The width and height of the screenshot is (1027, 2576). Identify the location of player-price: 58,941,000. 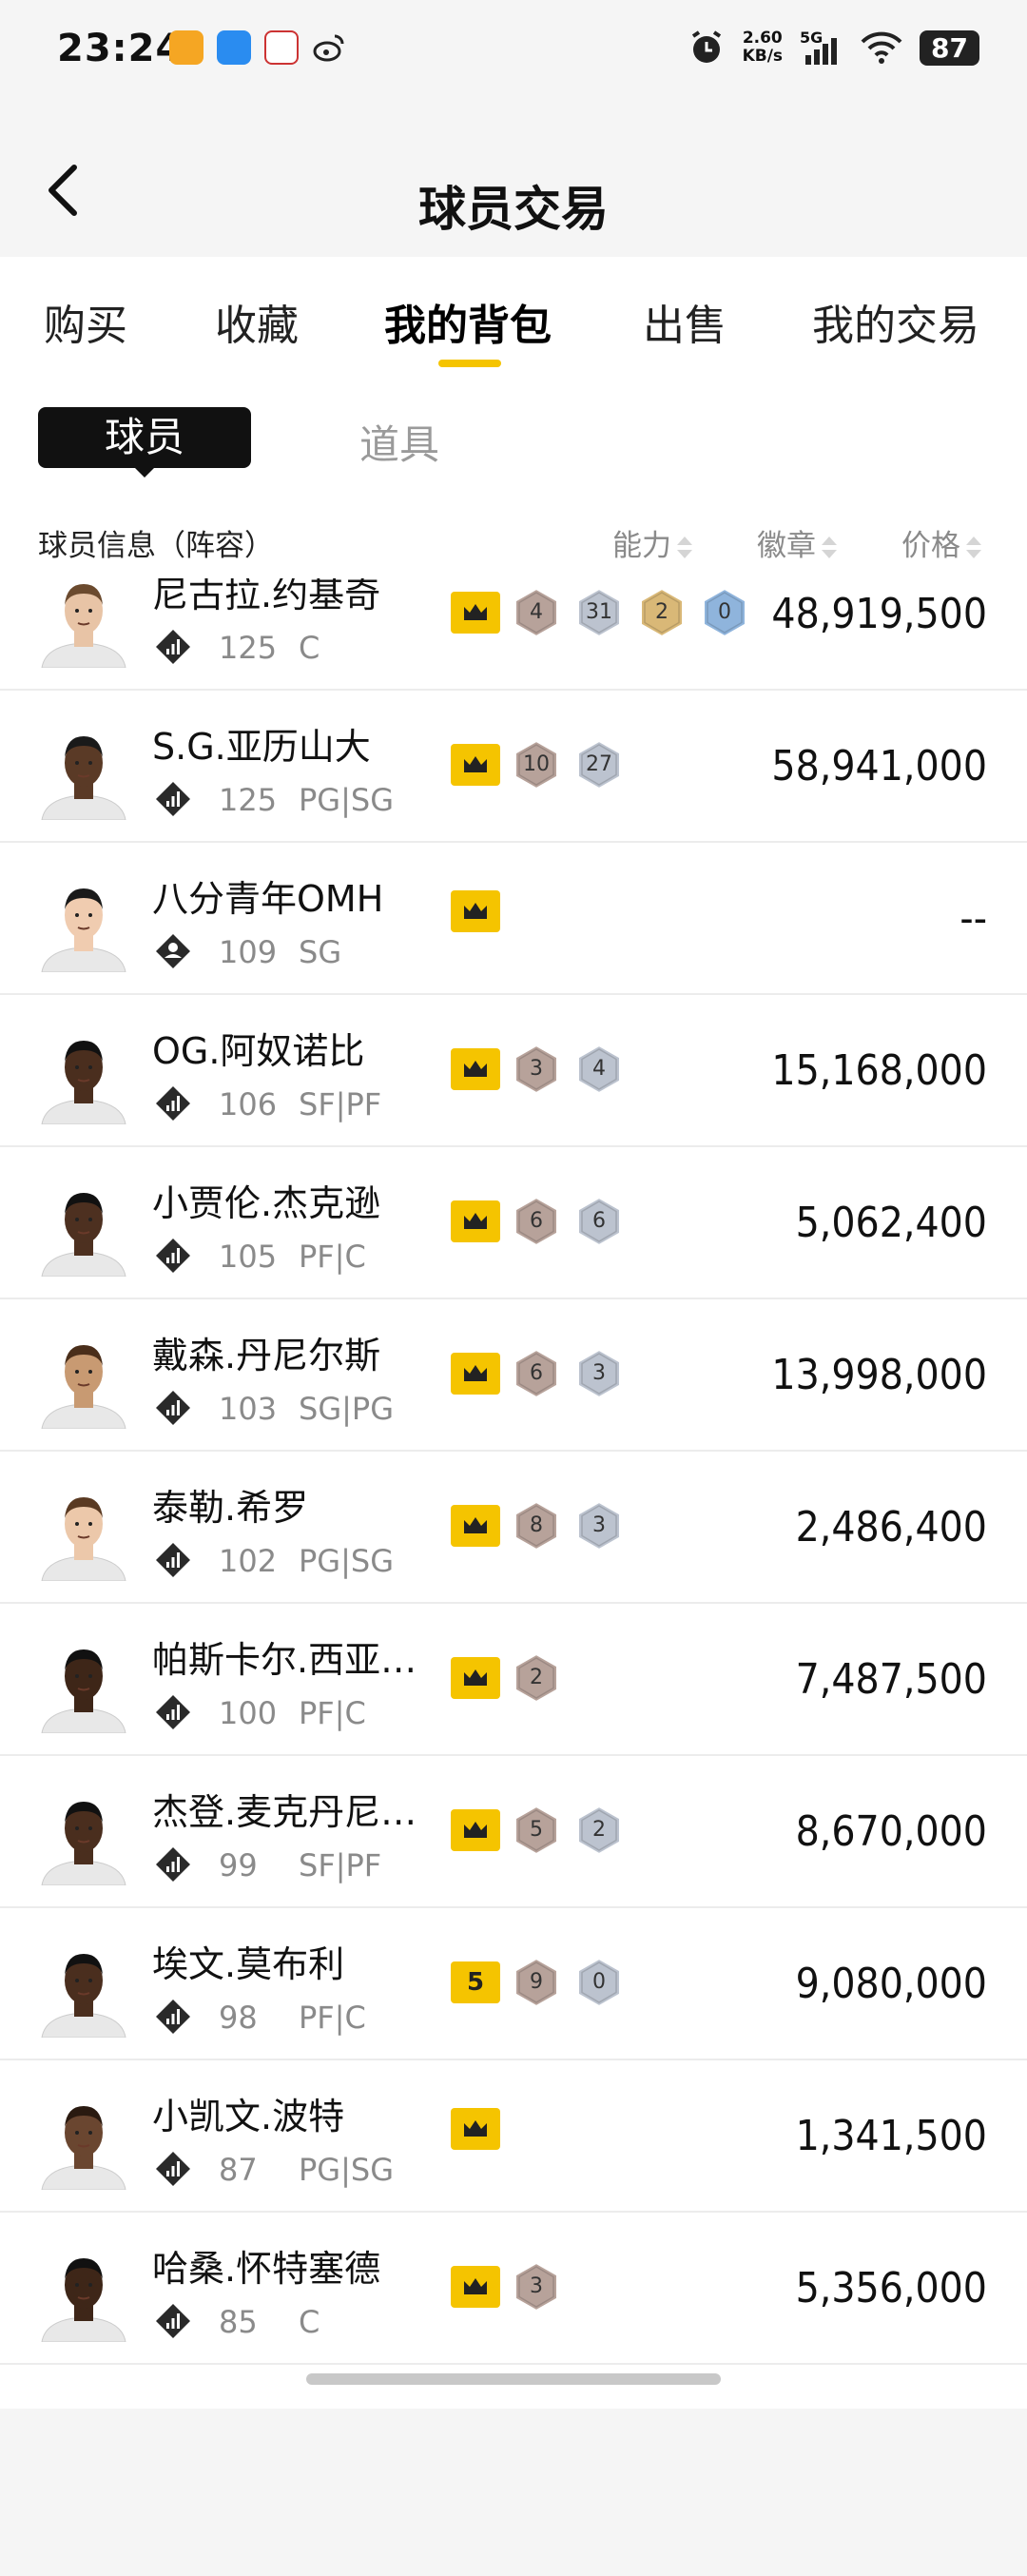
(879, 766).